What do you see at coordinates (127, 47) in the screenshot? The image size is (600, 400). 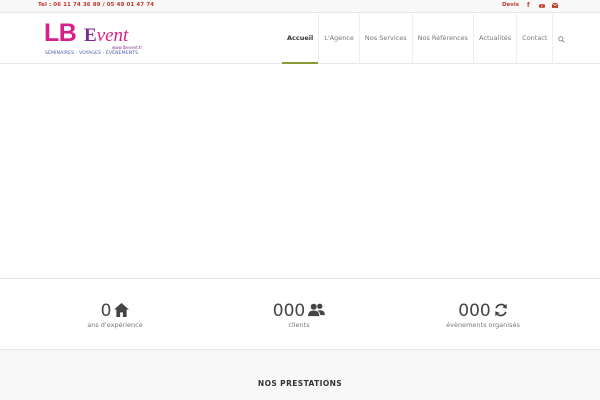 I see `logo-url: www.lbevent.fr` at bounding box center [127, 47].